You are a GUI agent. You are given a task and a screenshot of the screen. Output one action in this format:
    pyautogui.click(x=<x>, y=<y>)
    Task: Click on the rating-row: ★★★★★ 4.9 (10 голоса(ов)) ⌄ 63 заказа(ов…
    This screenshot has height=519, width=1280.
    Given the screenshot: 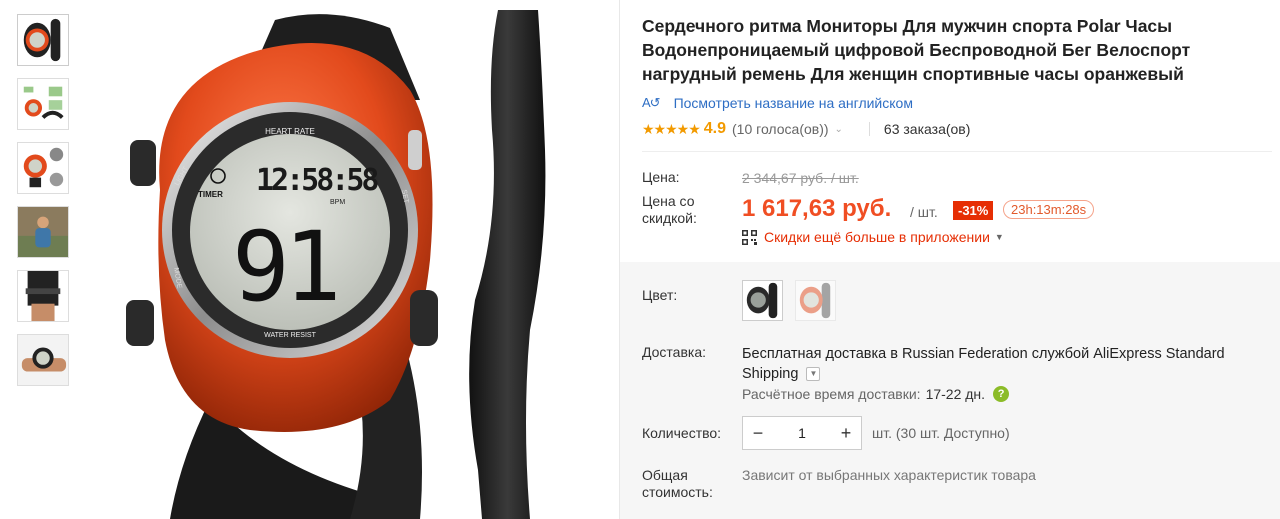 What is the action you would take?
    pyautogui.click(x=806, y=129)
    